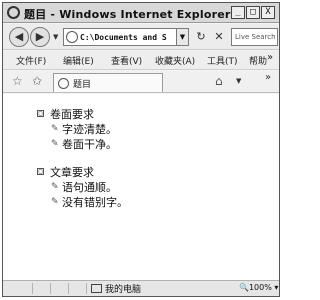  What do you see at coordinates (72, 114) in the screenshot?
I see `group-title: 卷面要求` at bounding box center [72, 114].